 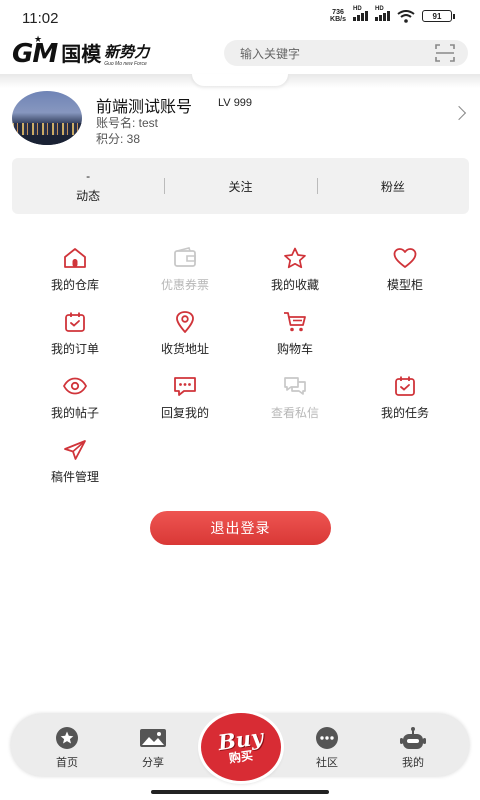 I want to click on menu-item-replies: 回复我的, so click(x=185, y=406).